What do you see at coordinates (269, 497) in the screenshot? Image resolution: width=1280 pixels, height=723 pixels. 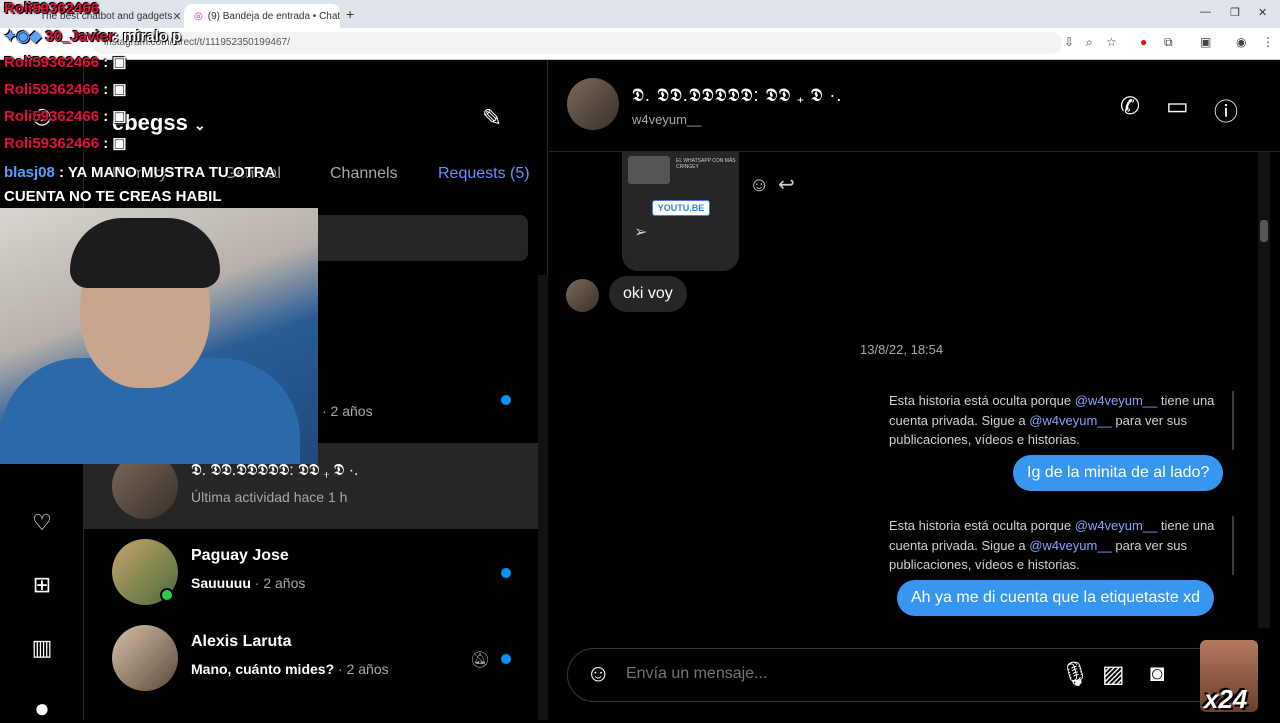 I see `conversation-status: Última actividad hace 1 h` at bounding box center [269, 497].